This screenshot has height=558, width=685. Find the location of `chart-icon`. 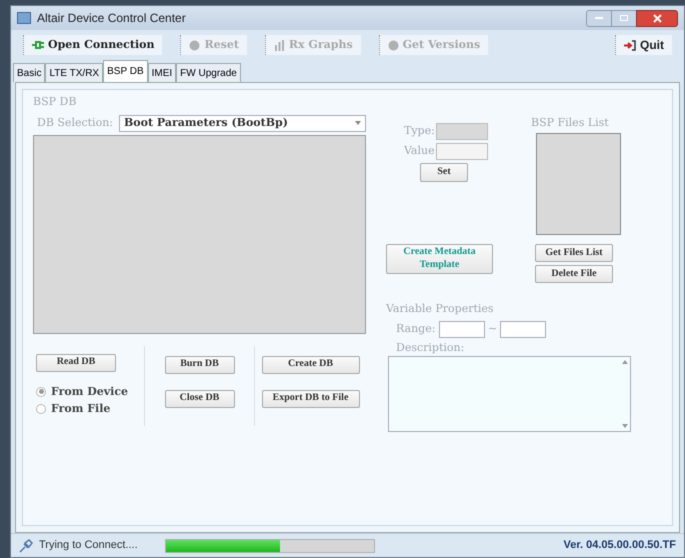

chart-icon is located at coordinates (279, 45).